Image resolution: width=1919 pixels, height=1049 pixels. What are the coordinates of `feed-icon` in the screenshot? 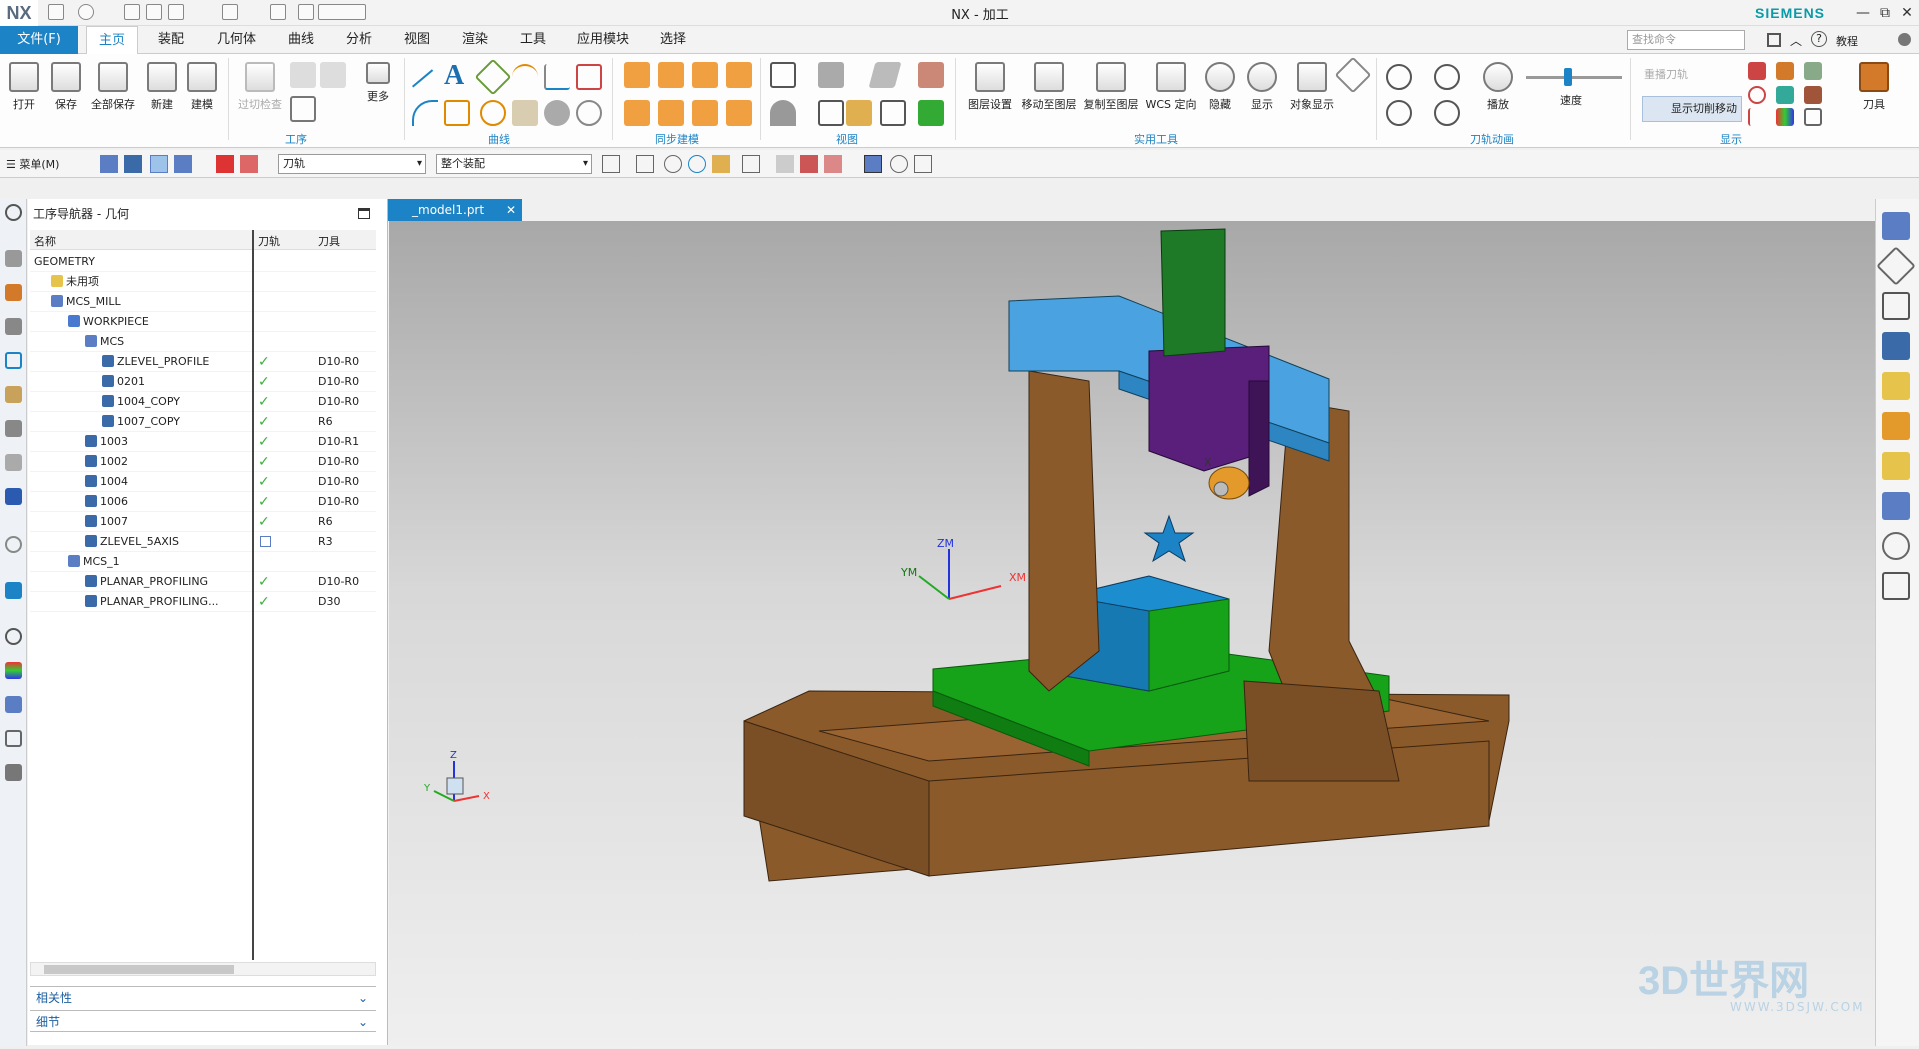 It's located at (1757, 95).